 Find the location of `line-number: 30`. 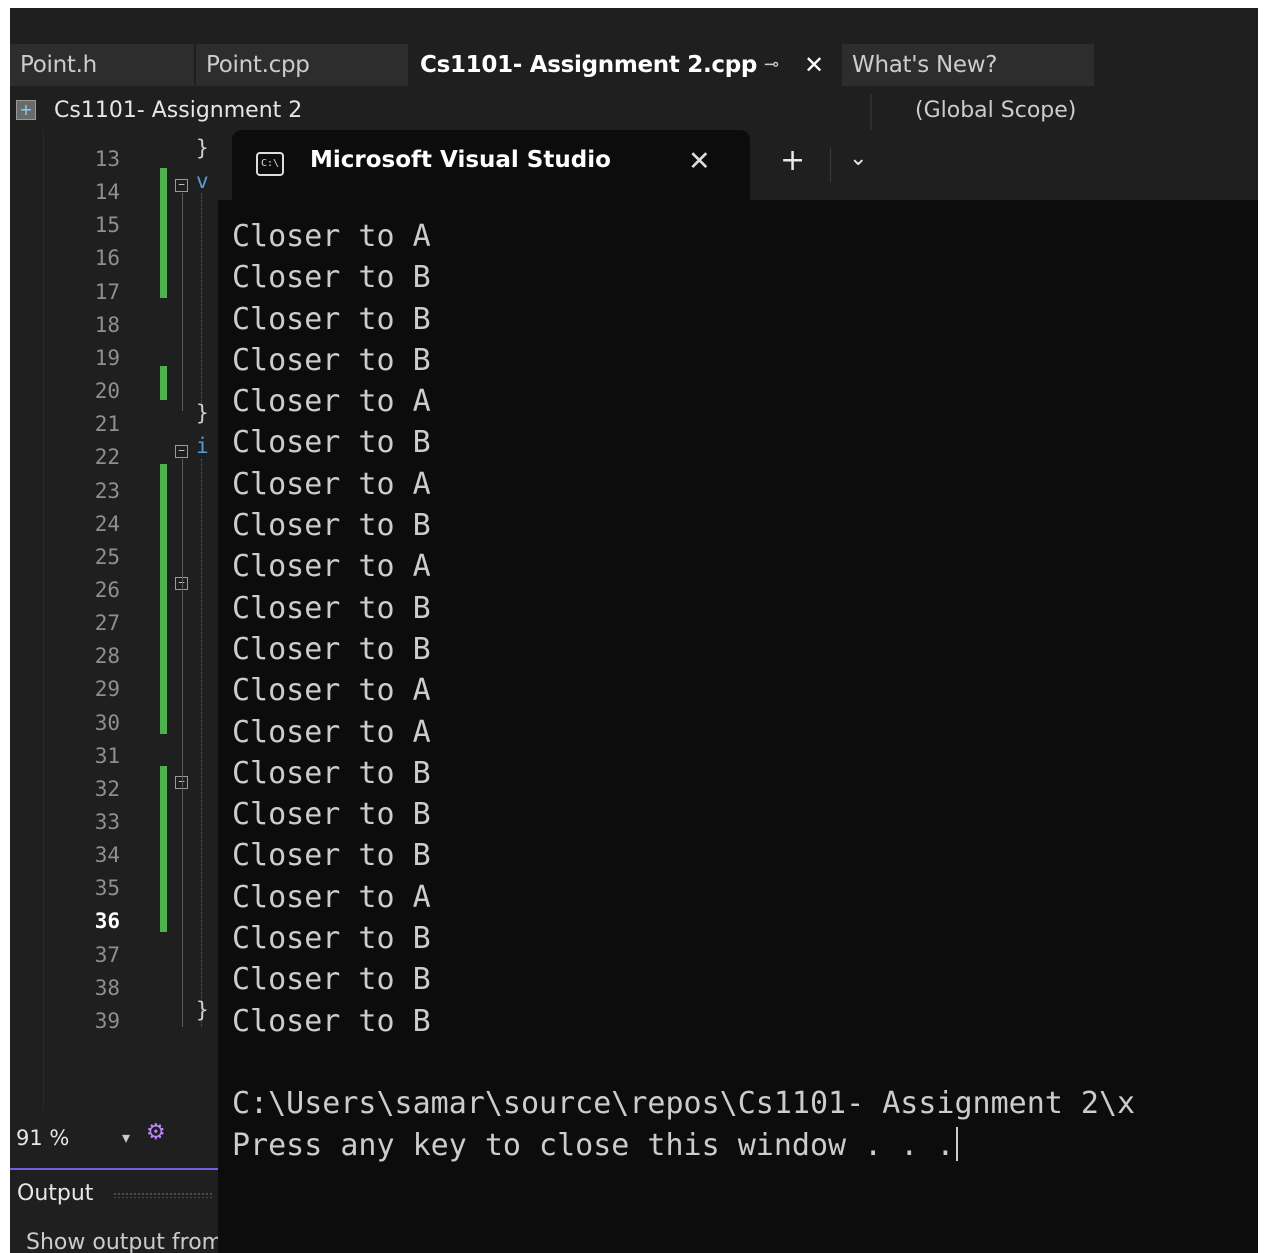

line-number: 30 is located at coordinates (107, 722).